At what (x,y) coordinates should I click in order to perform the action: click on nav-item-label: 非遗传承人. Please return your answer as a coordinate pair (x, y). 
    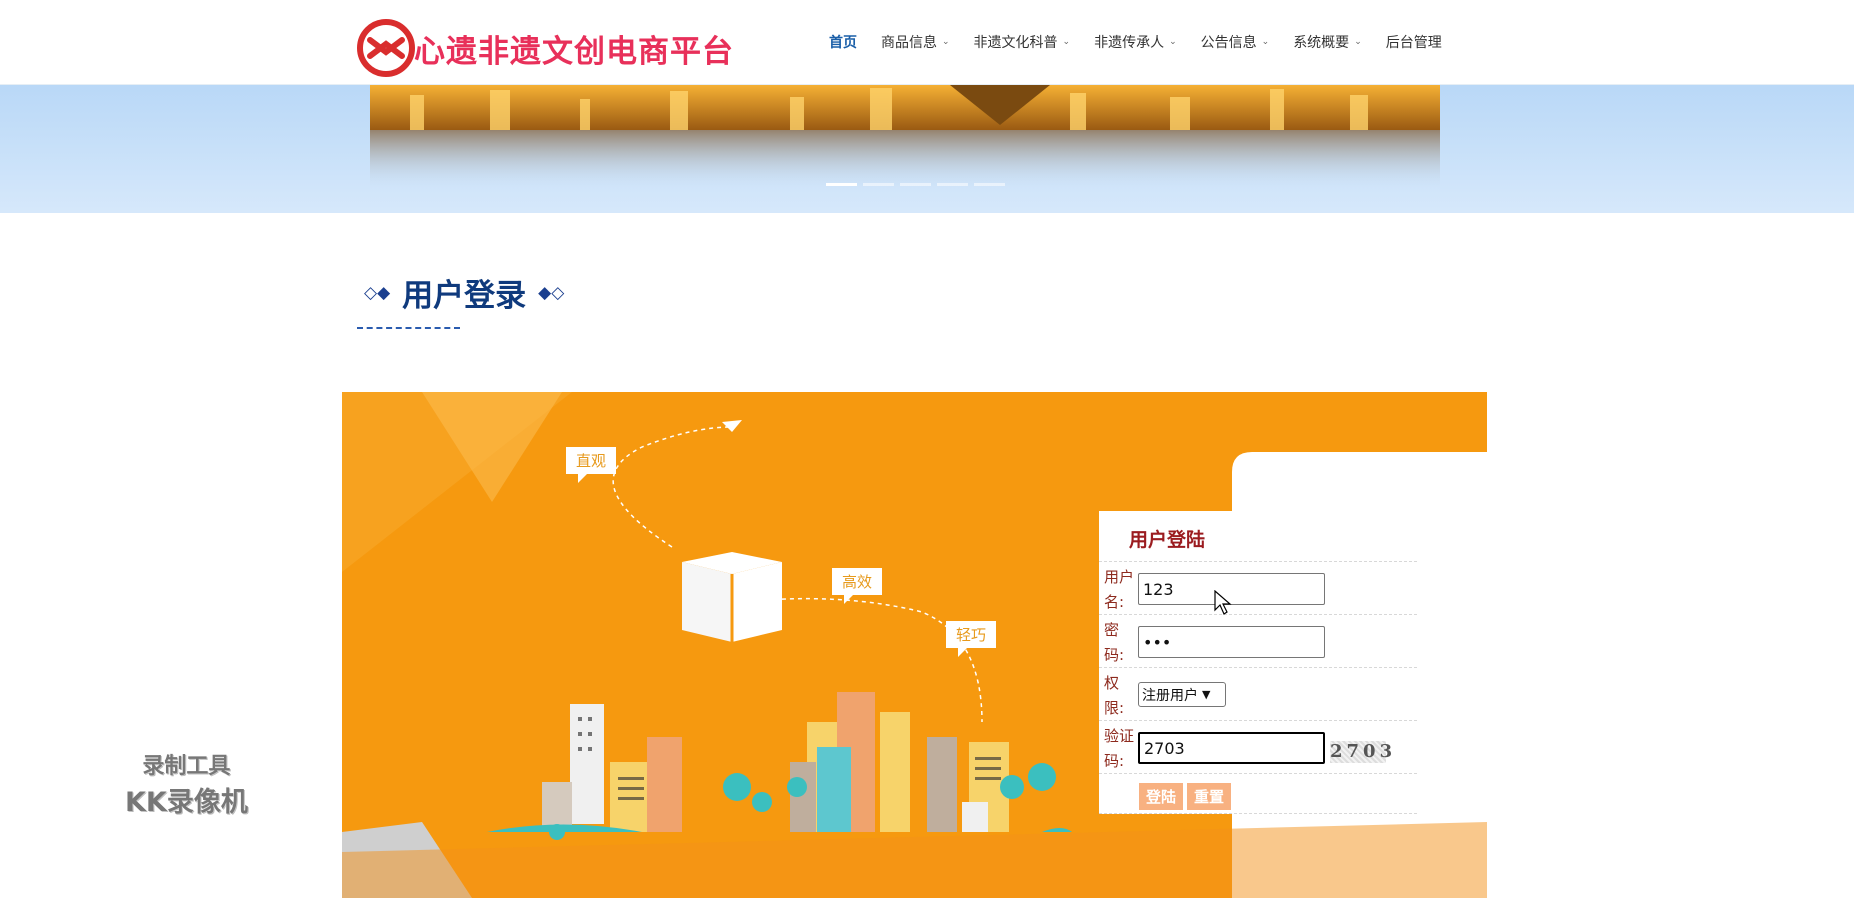
    Looking at the image, I should click on (1129, 43).